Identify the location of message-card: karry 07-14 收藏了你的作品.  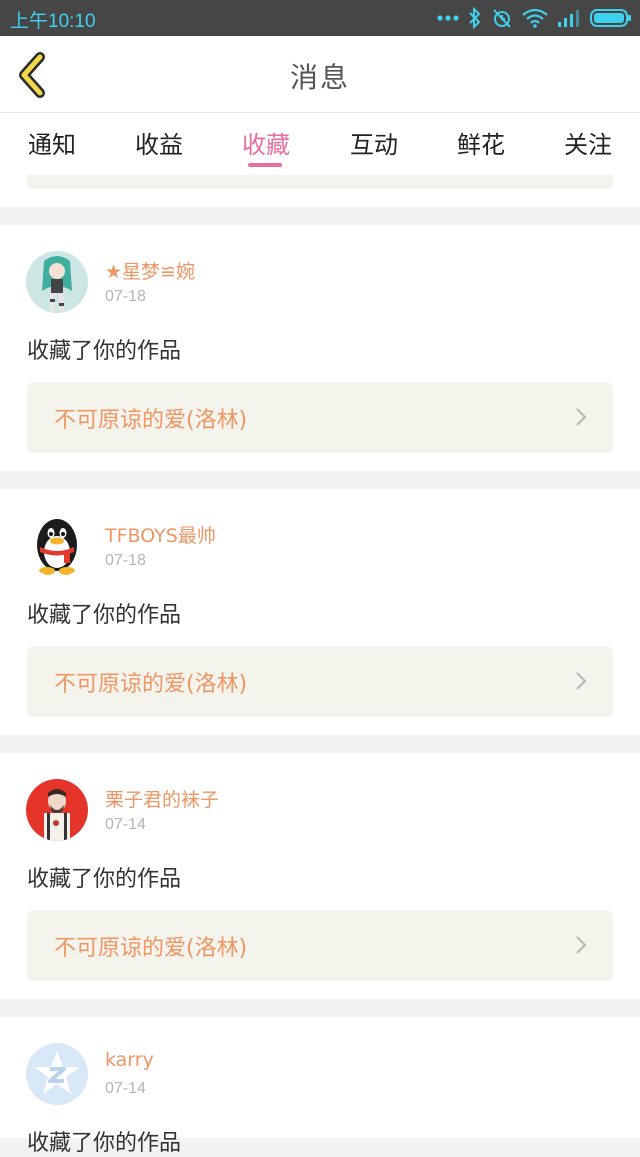
(320, 1086).